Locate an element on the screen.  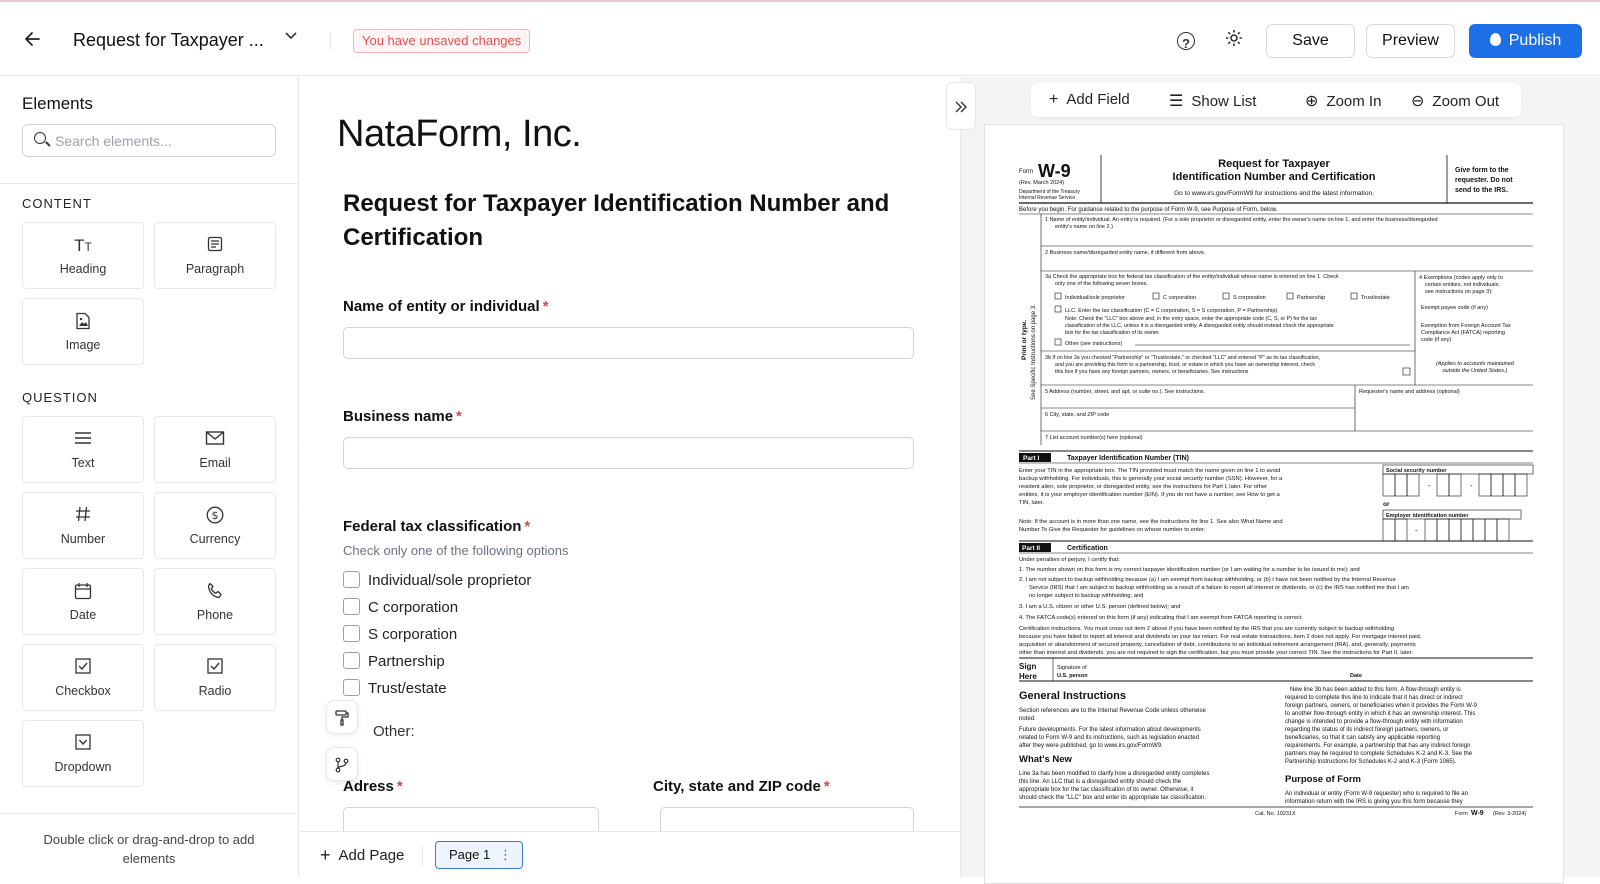
option-other: Other: is located at coordinates (394, 731).